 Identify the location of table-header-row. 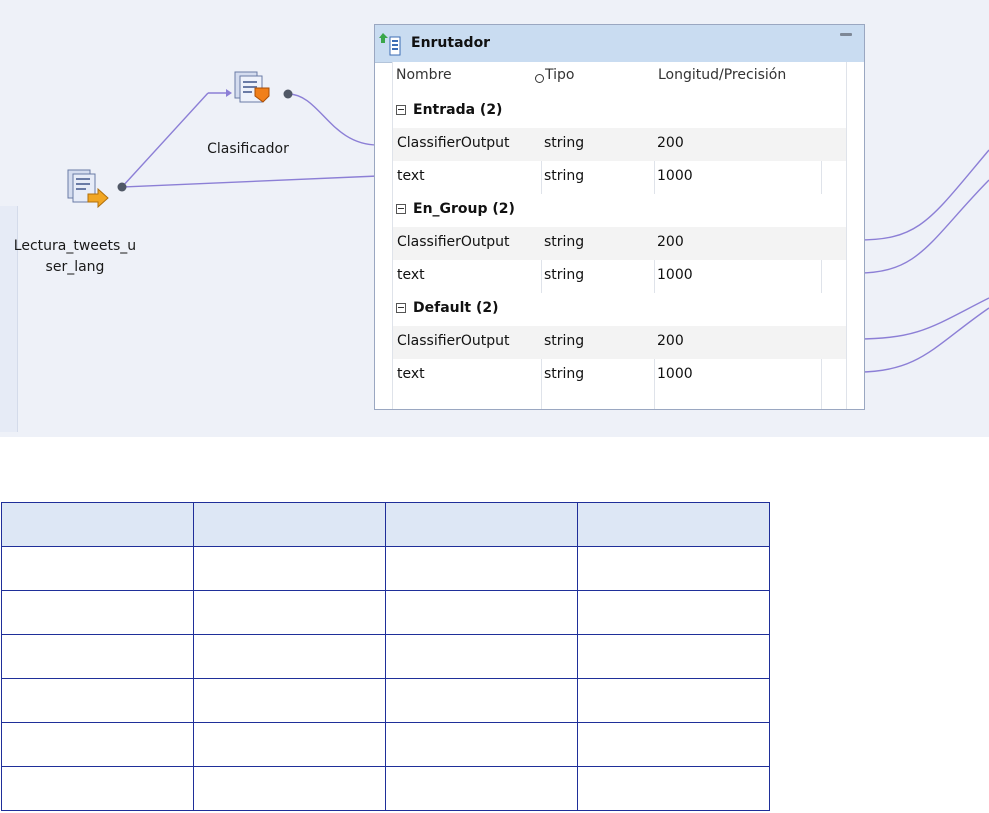
(385, 524).